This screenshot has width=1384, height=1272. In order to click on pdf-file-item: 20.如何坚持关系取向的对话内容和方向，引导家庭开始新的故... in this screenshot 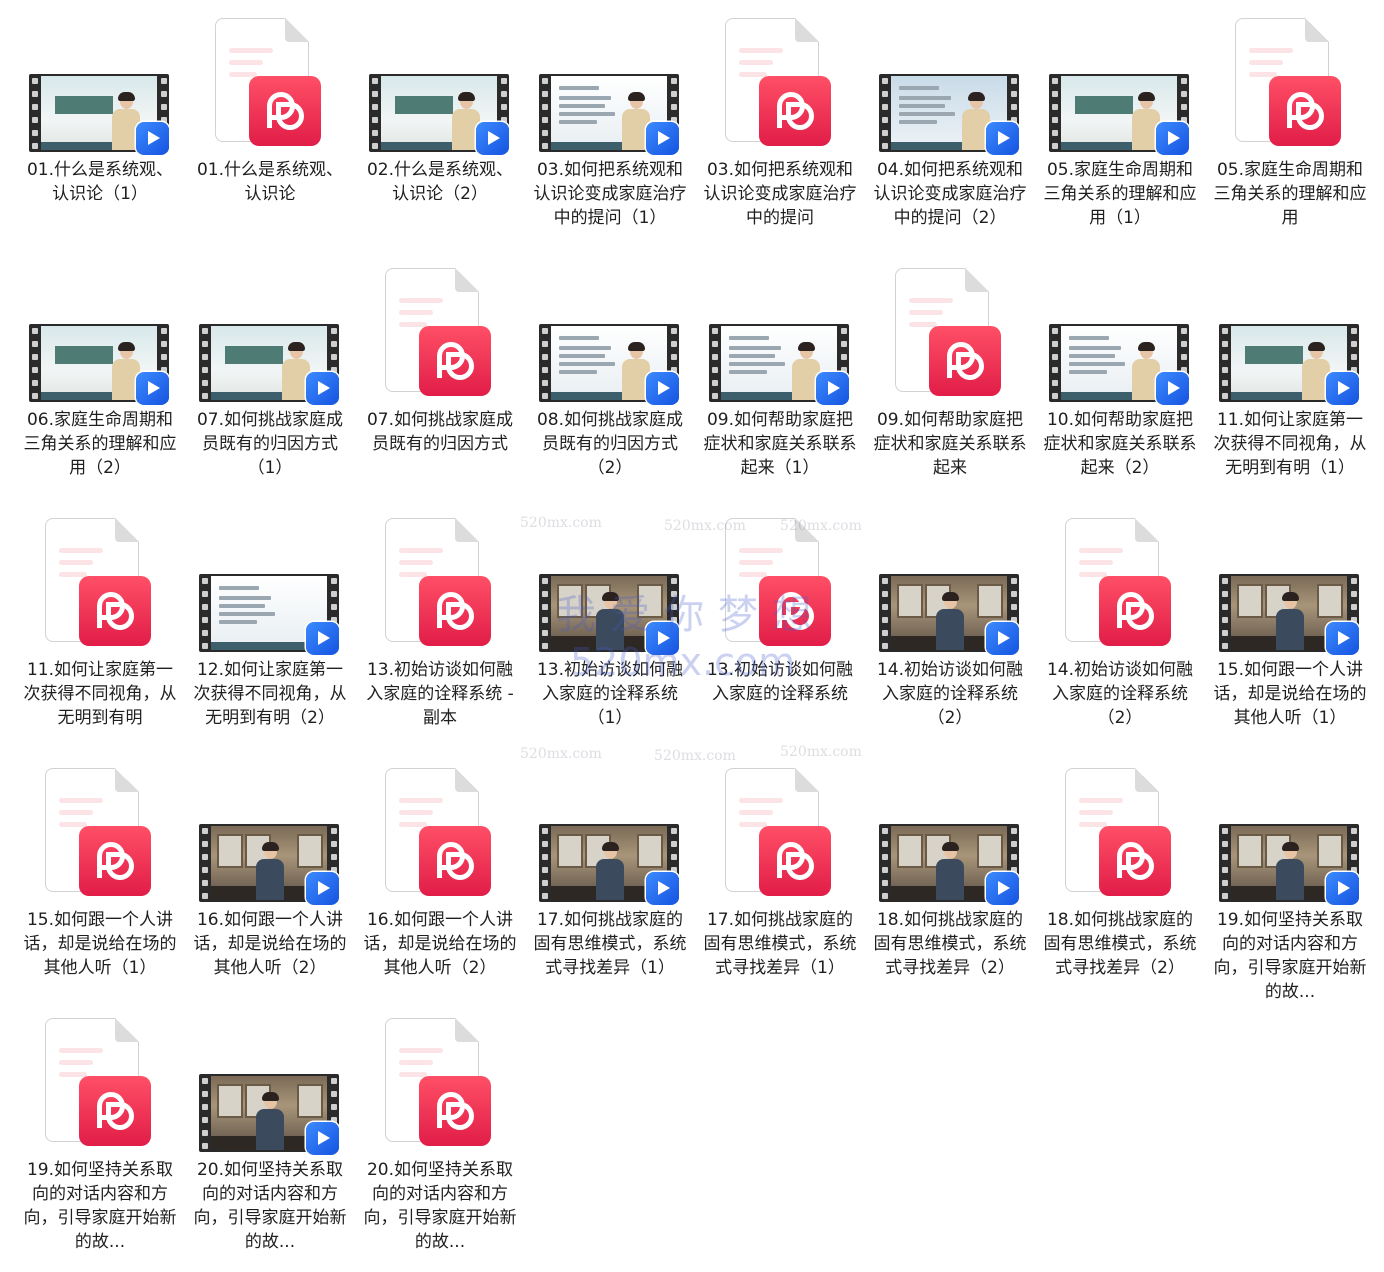, I will do `click(440, 1139)`.